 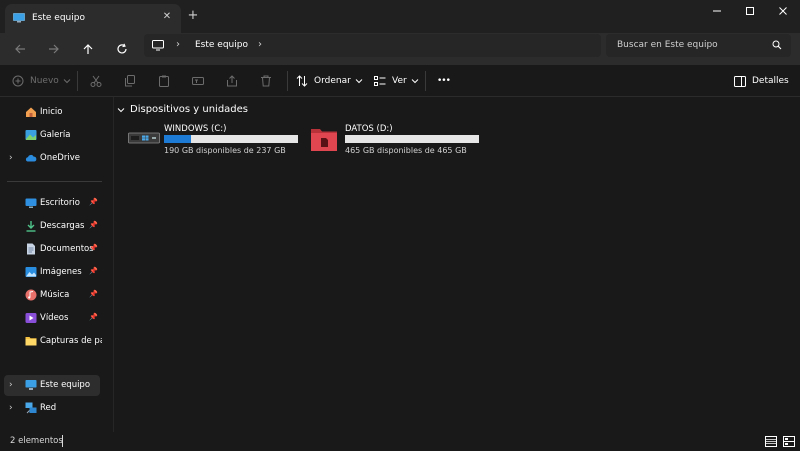 What do you see at coordinates (52, 385) in the screenshot?
I see `sidebar-item-este-equipo: › Este equipo` at bounding box center [52, 385].